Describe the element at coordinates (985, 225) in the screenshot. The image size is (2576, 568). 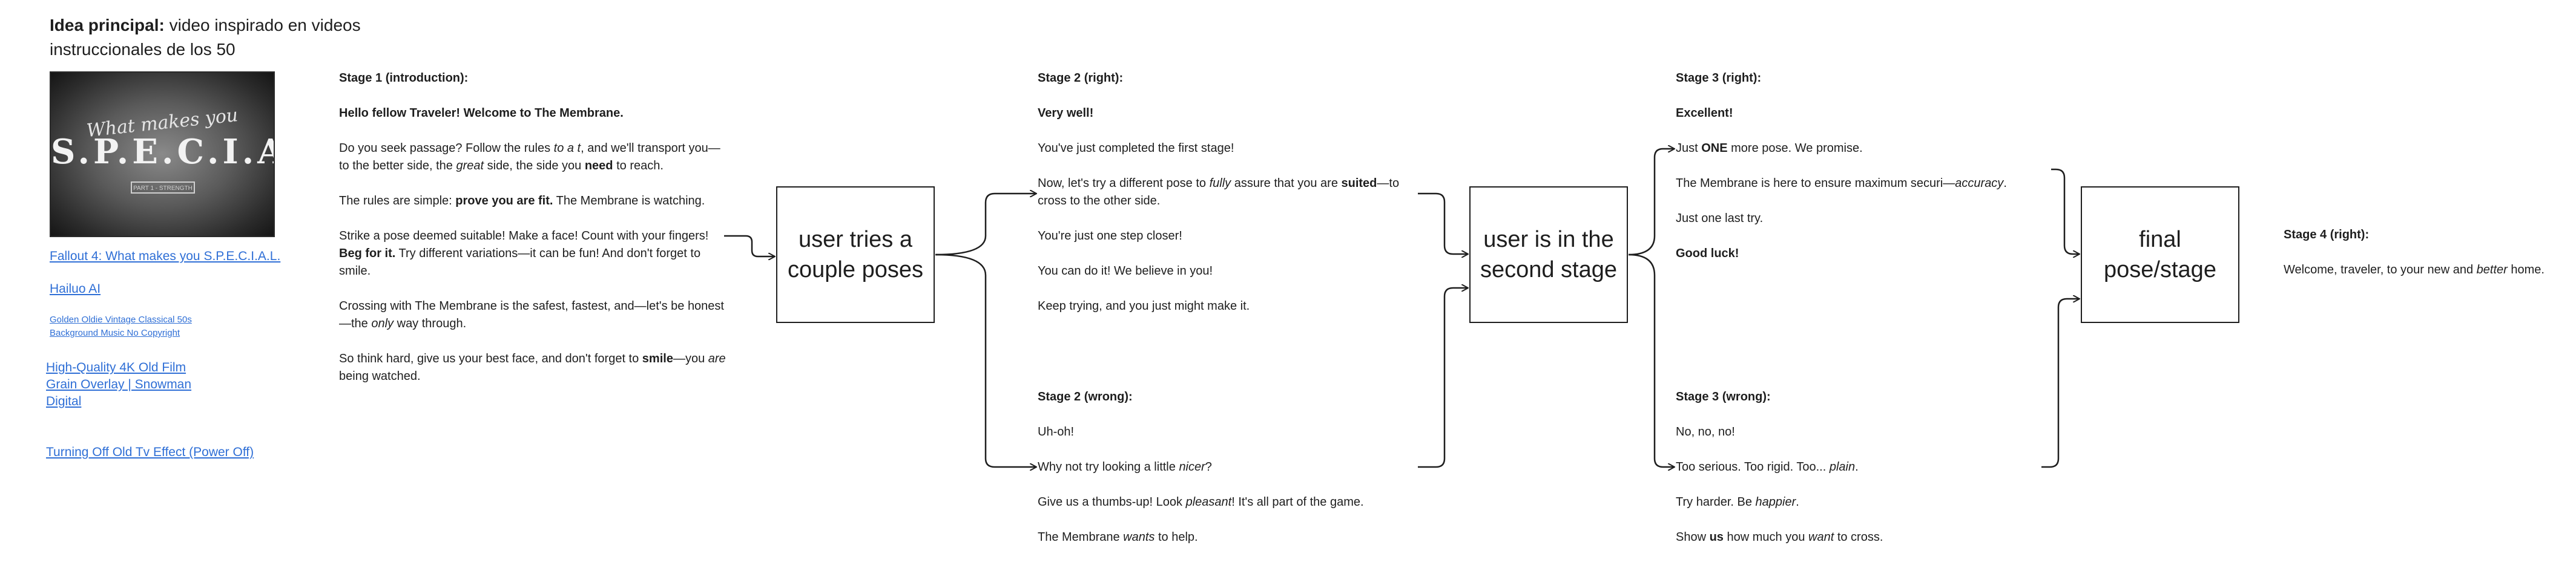
I see `arrow-box1-to-stage2-right` at that location.